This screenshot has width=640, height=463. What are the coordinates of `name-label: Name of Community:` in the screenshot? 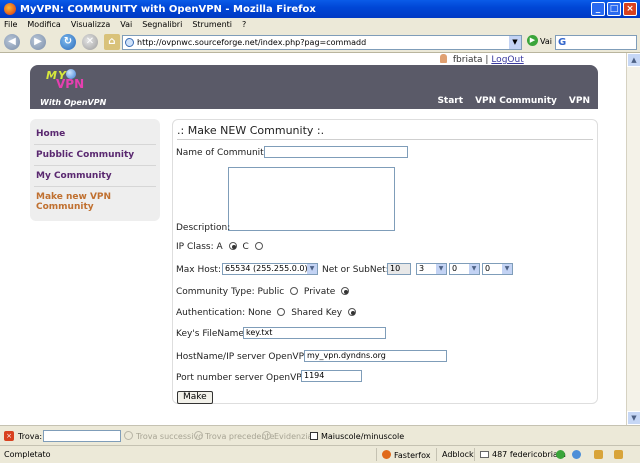 It's located at (224, 153).